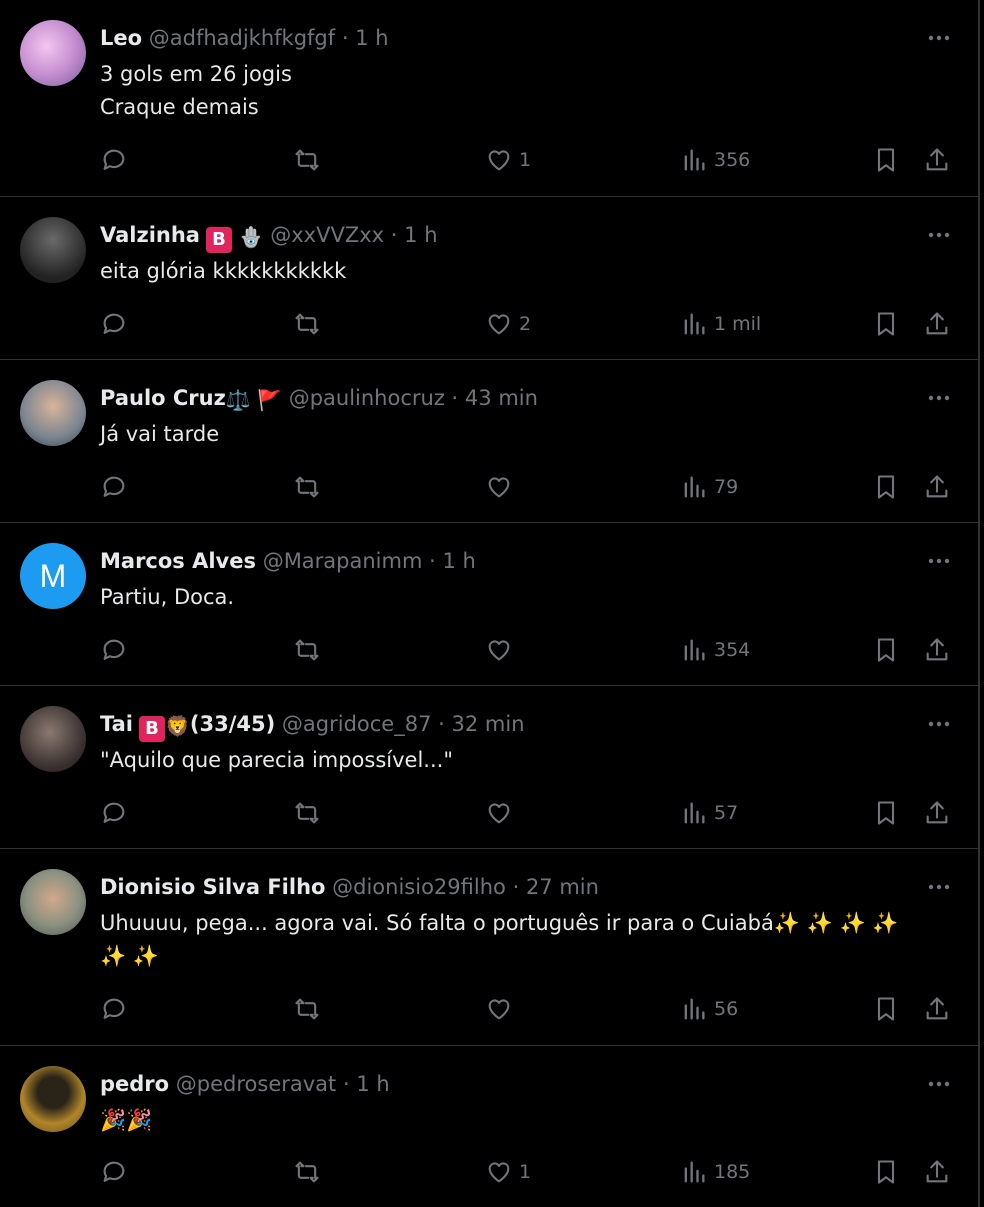 This screenshot has height=1207, width=984. What do you see at coordinates (715, 650) in the screenshot?
I see `views-button: 354` at bounding box center [715, 650].